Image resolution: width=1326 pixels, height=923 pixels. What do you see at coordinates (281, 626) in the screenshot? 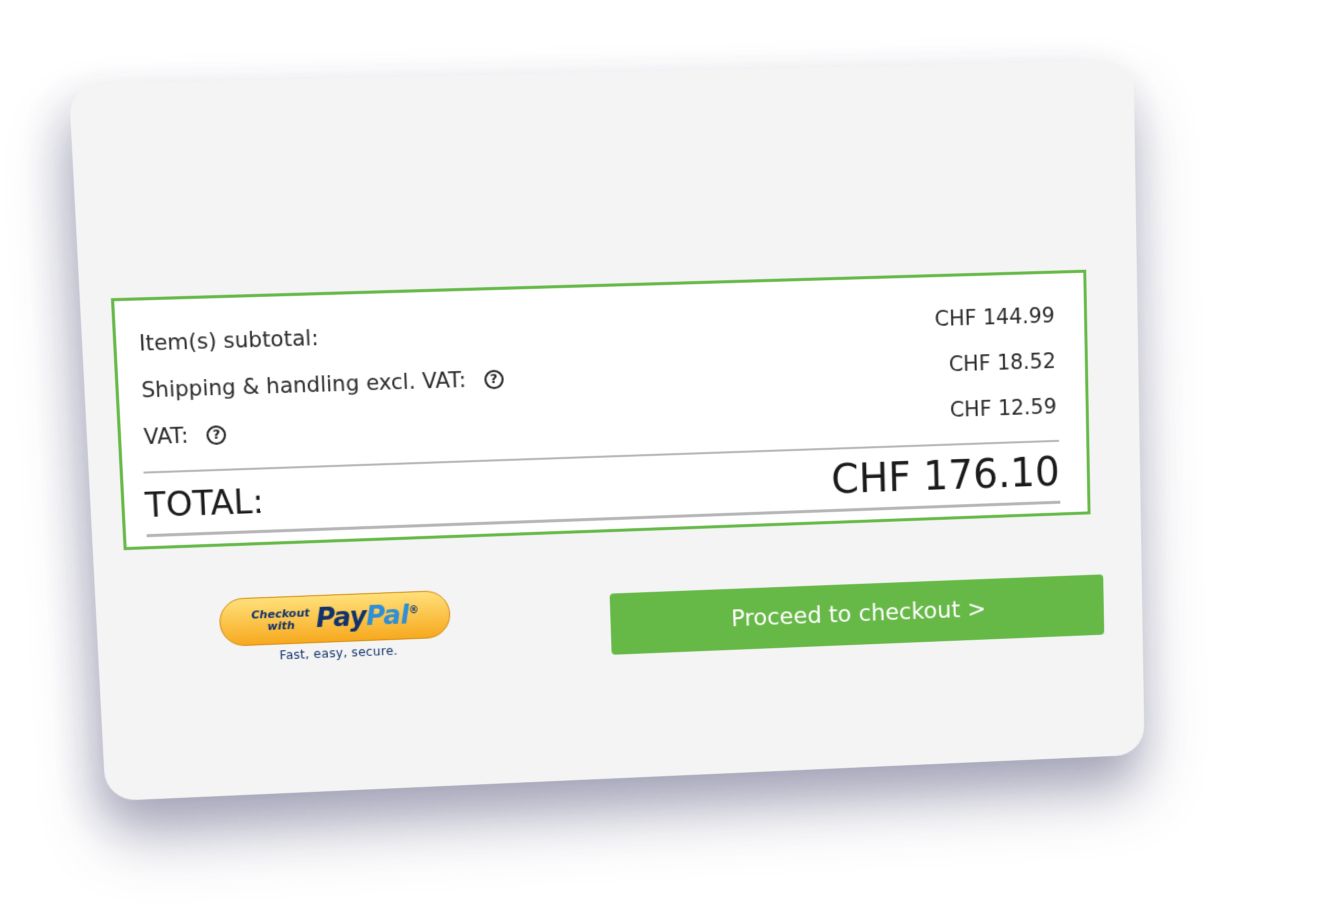
I see `paypal-with-text: with` at bounding box center [281, 626].